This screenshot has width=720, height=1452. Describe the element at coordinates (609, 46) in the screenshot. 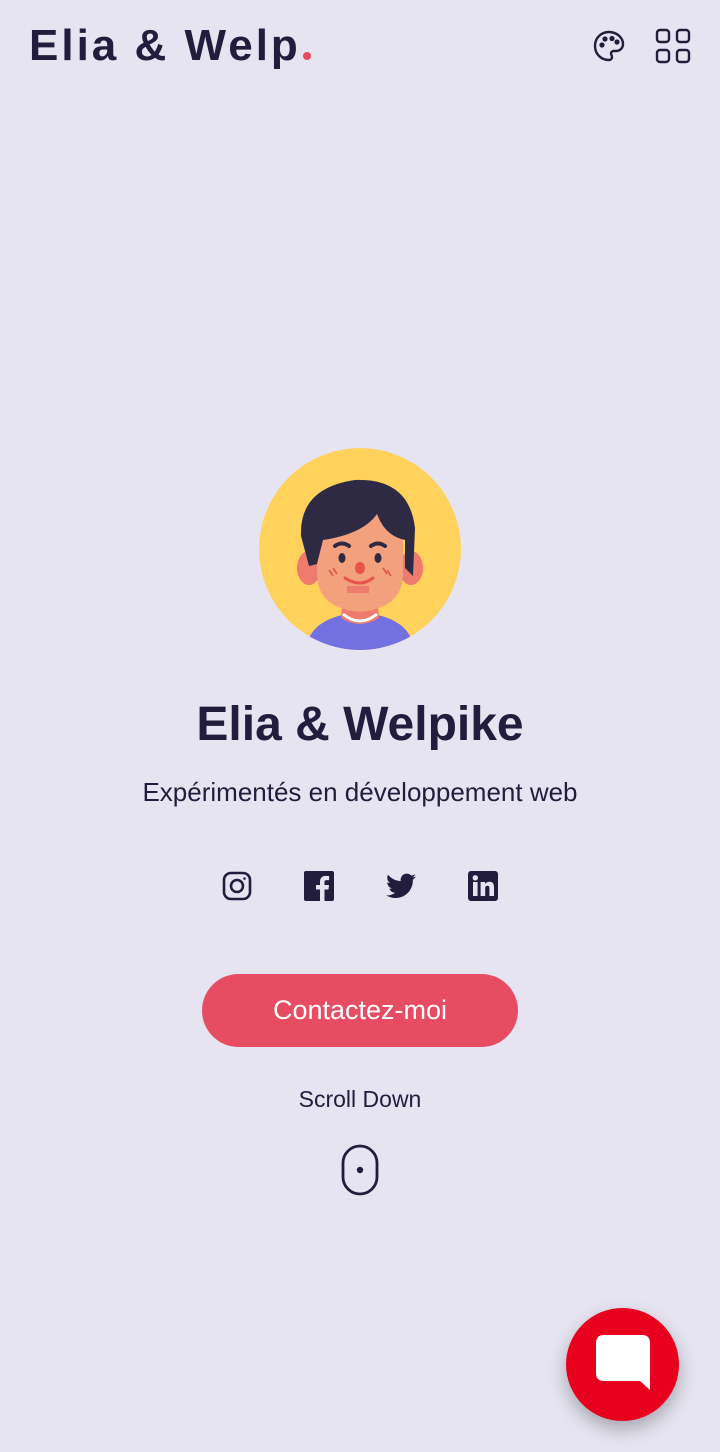

I see `palette-icon` at that location.